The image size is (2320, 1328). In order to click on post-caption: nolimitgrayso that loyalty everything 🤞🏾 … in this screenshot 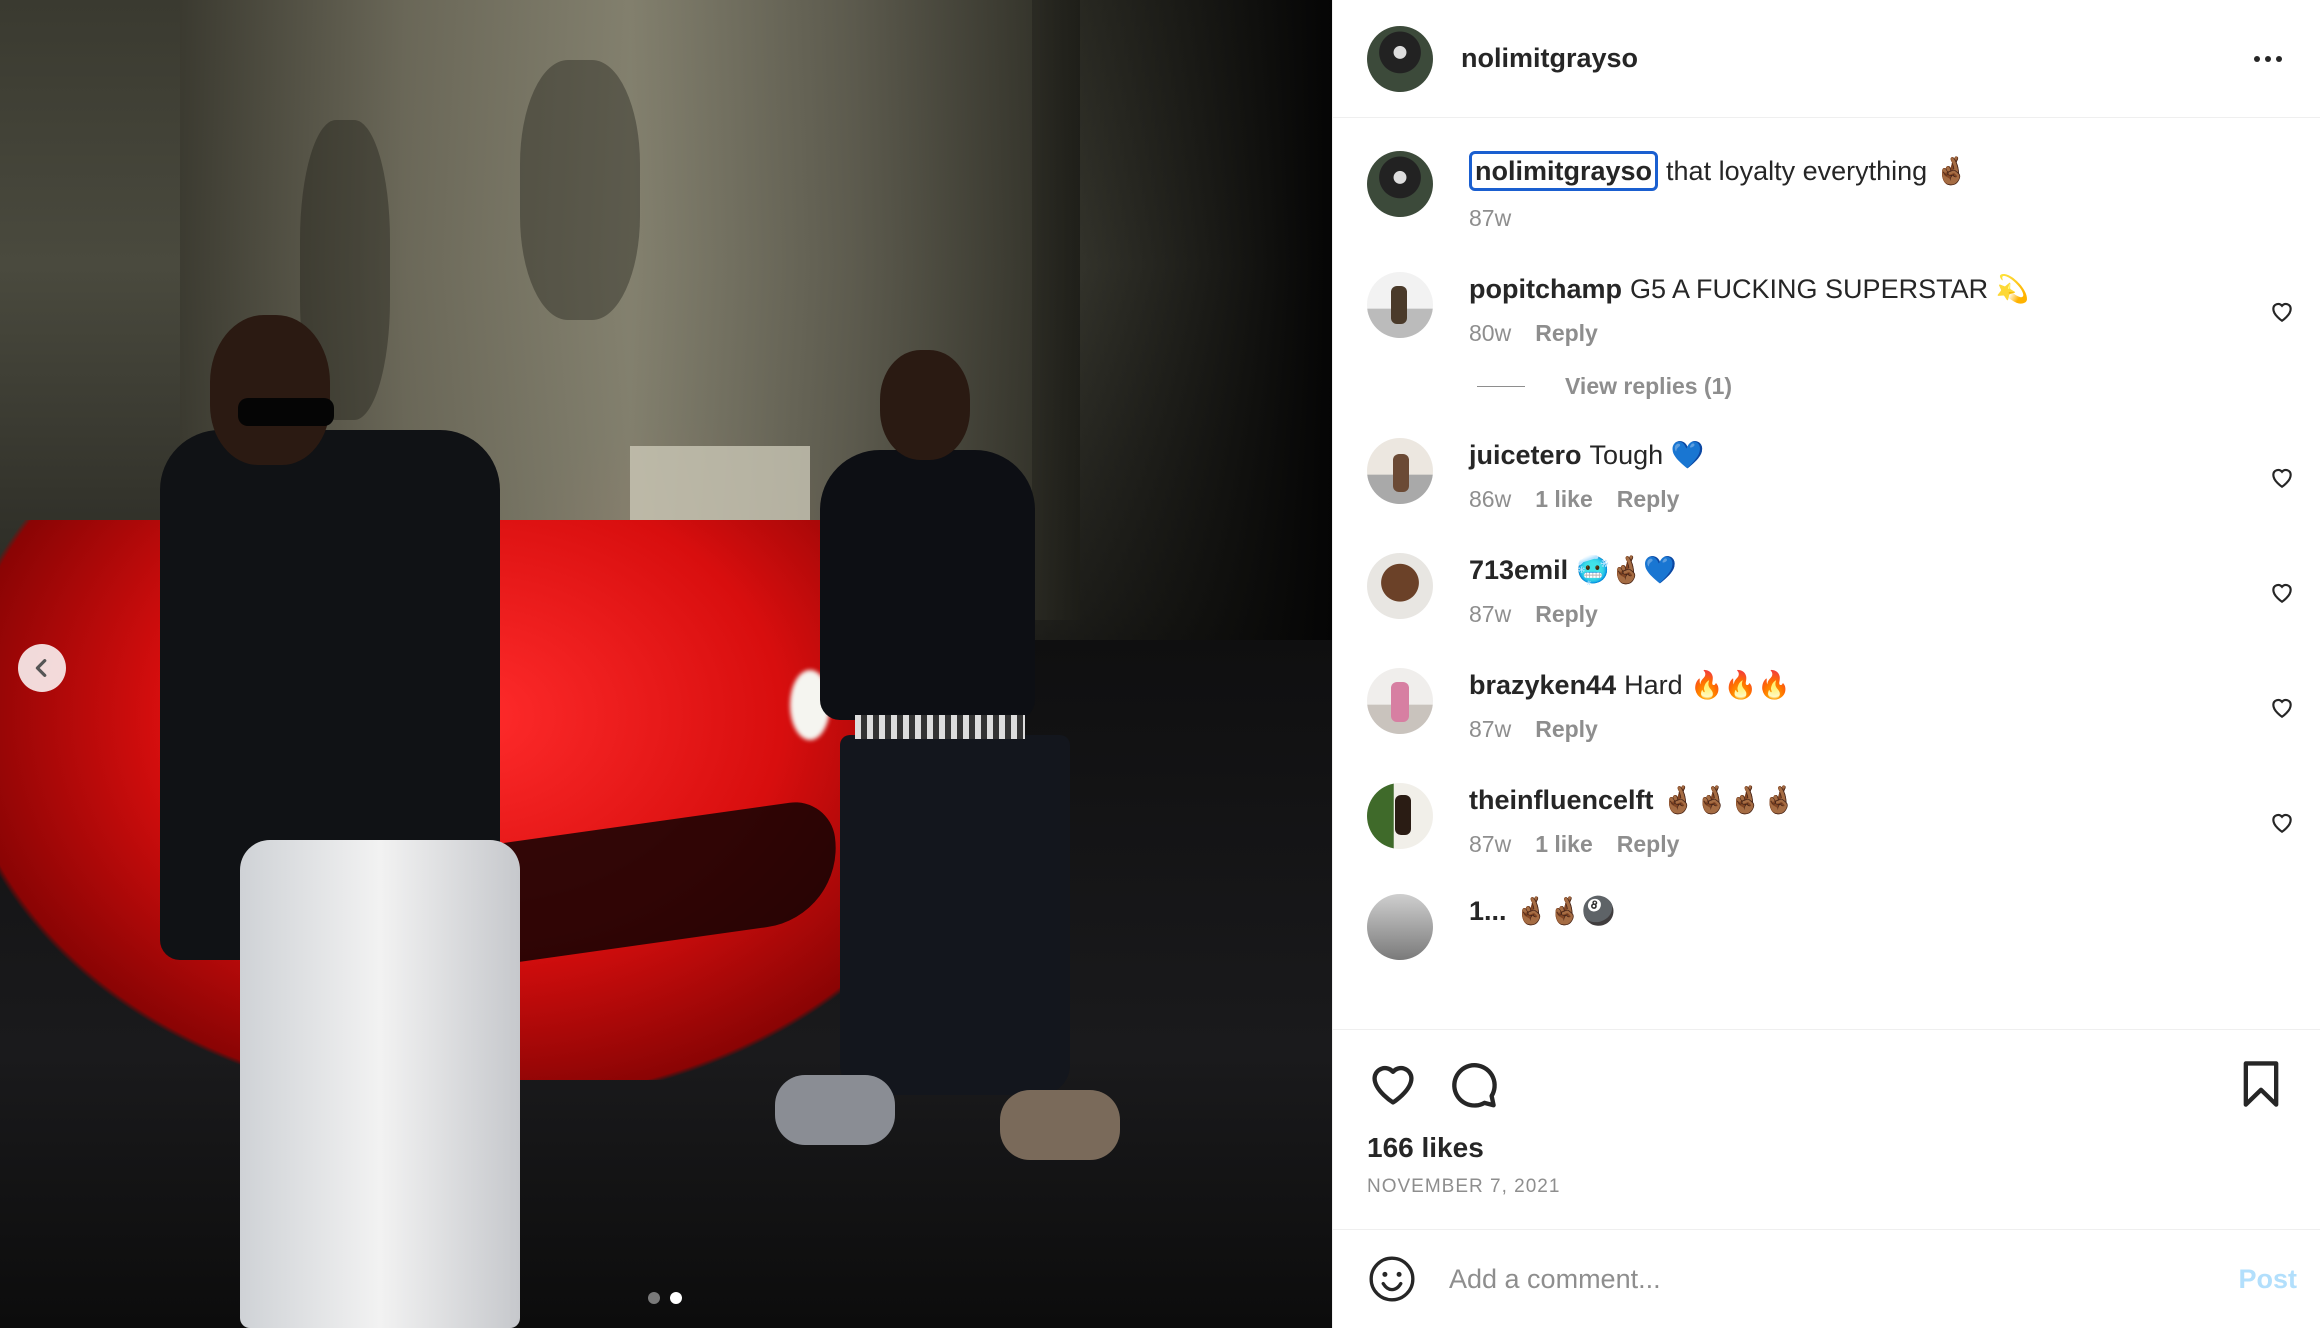, I will do `click(1832, 191)`.